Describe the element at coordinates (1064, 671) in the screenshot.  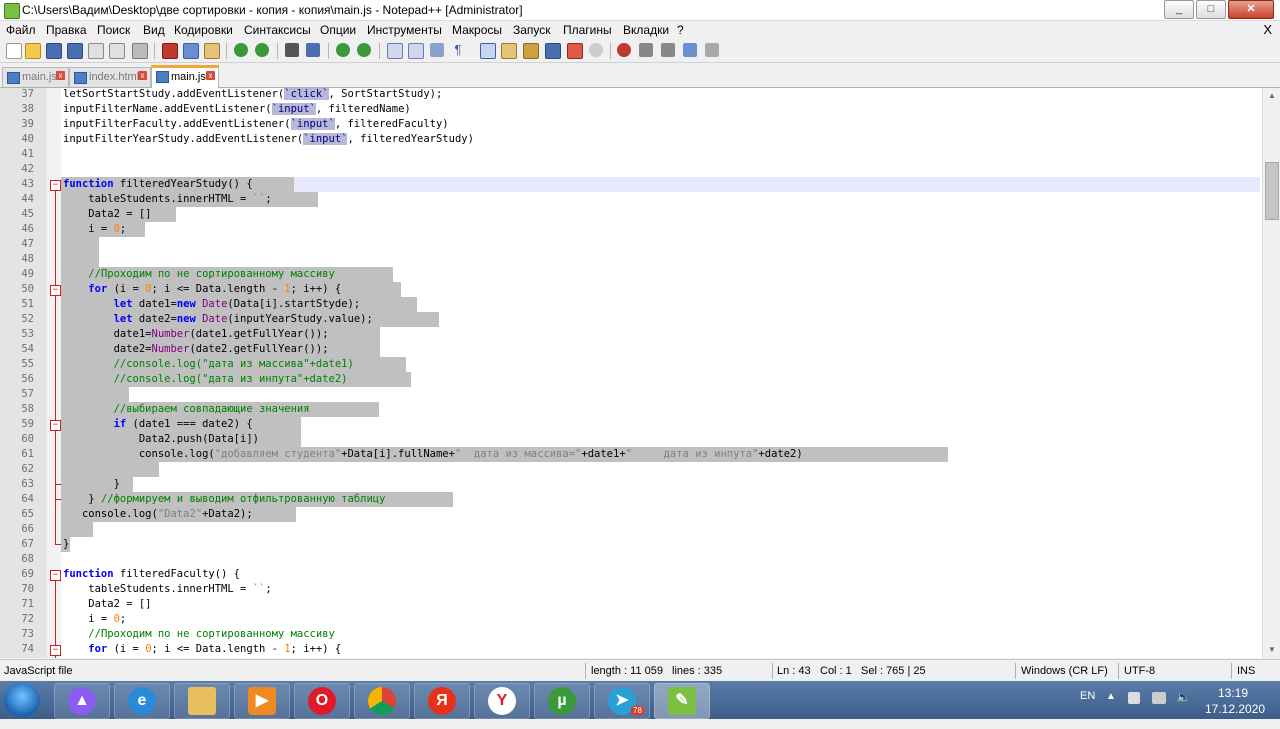
I see `status-eol: Windows (CR LF)` at that location.